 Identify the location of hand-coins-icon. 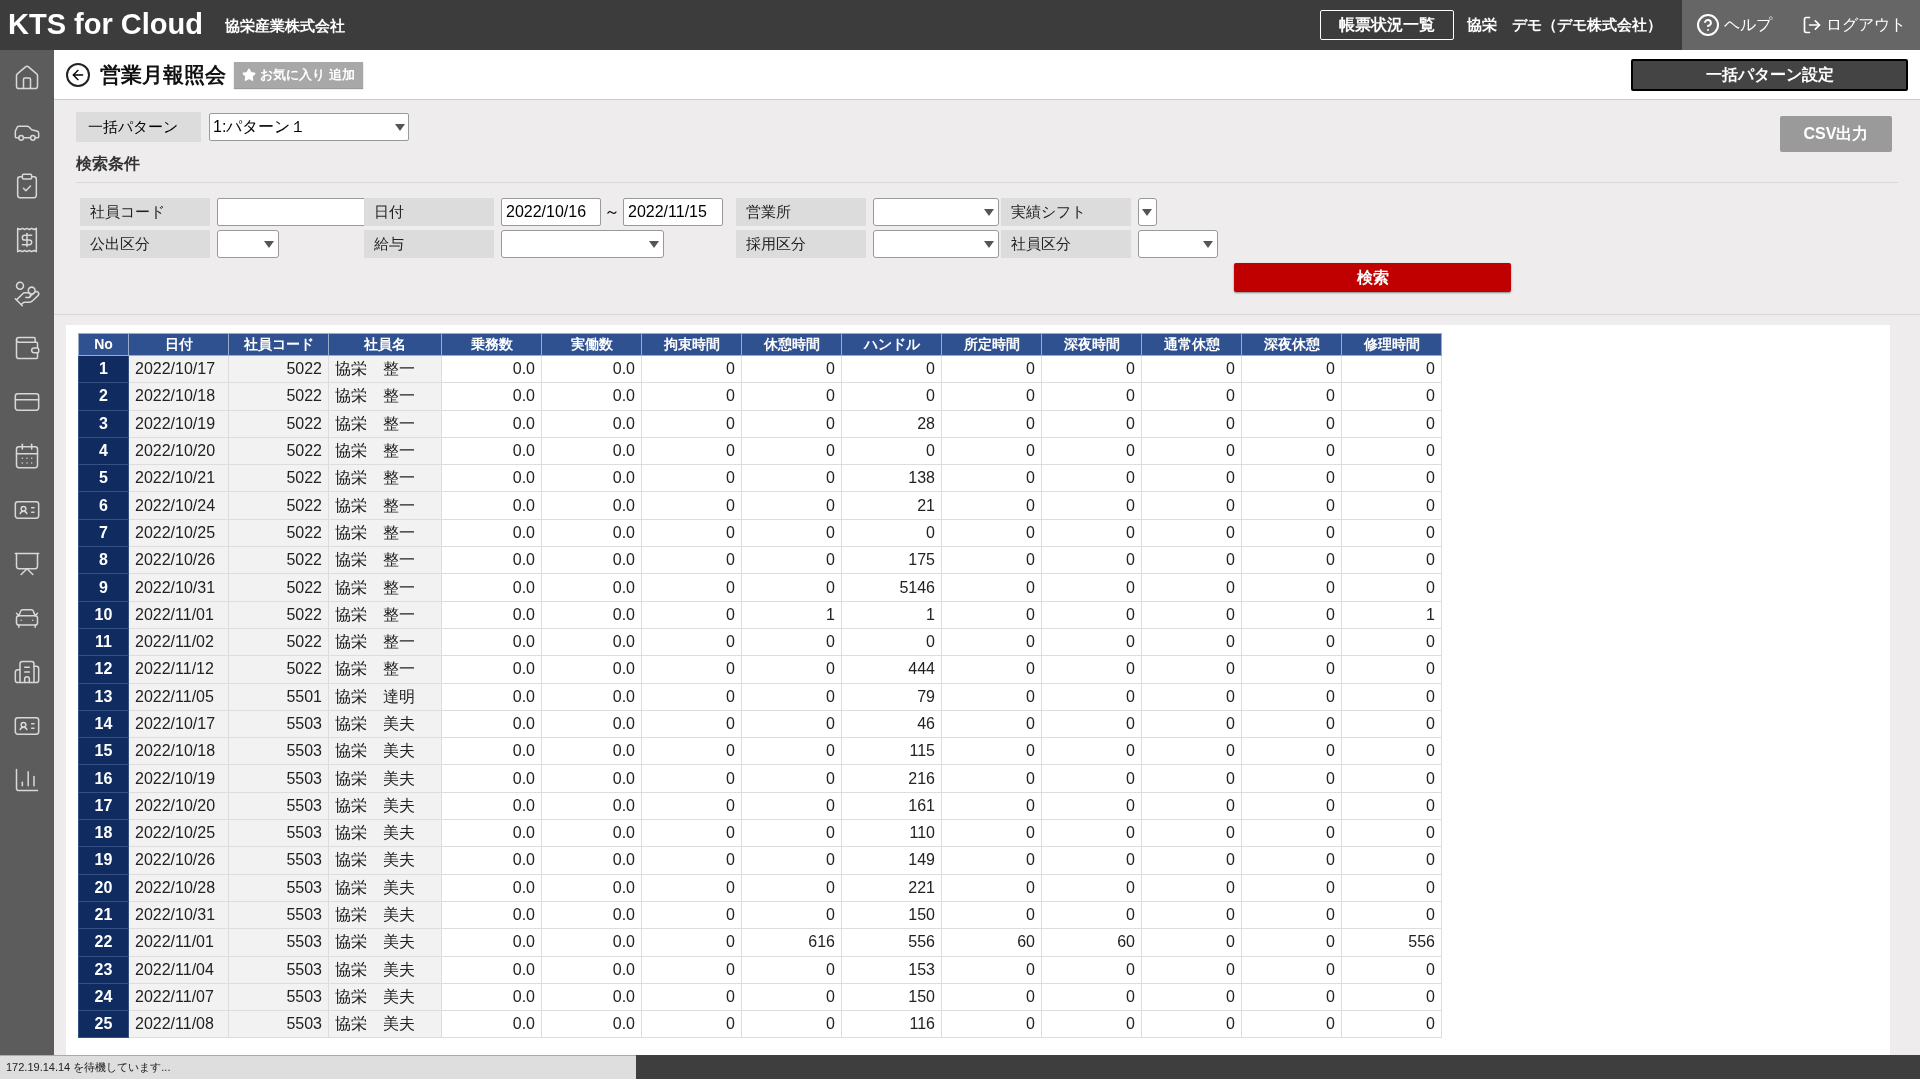
(27, 294).